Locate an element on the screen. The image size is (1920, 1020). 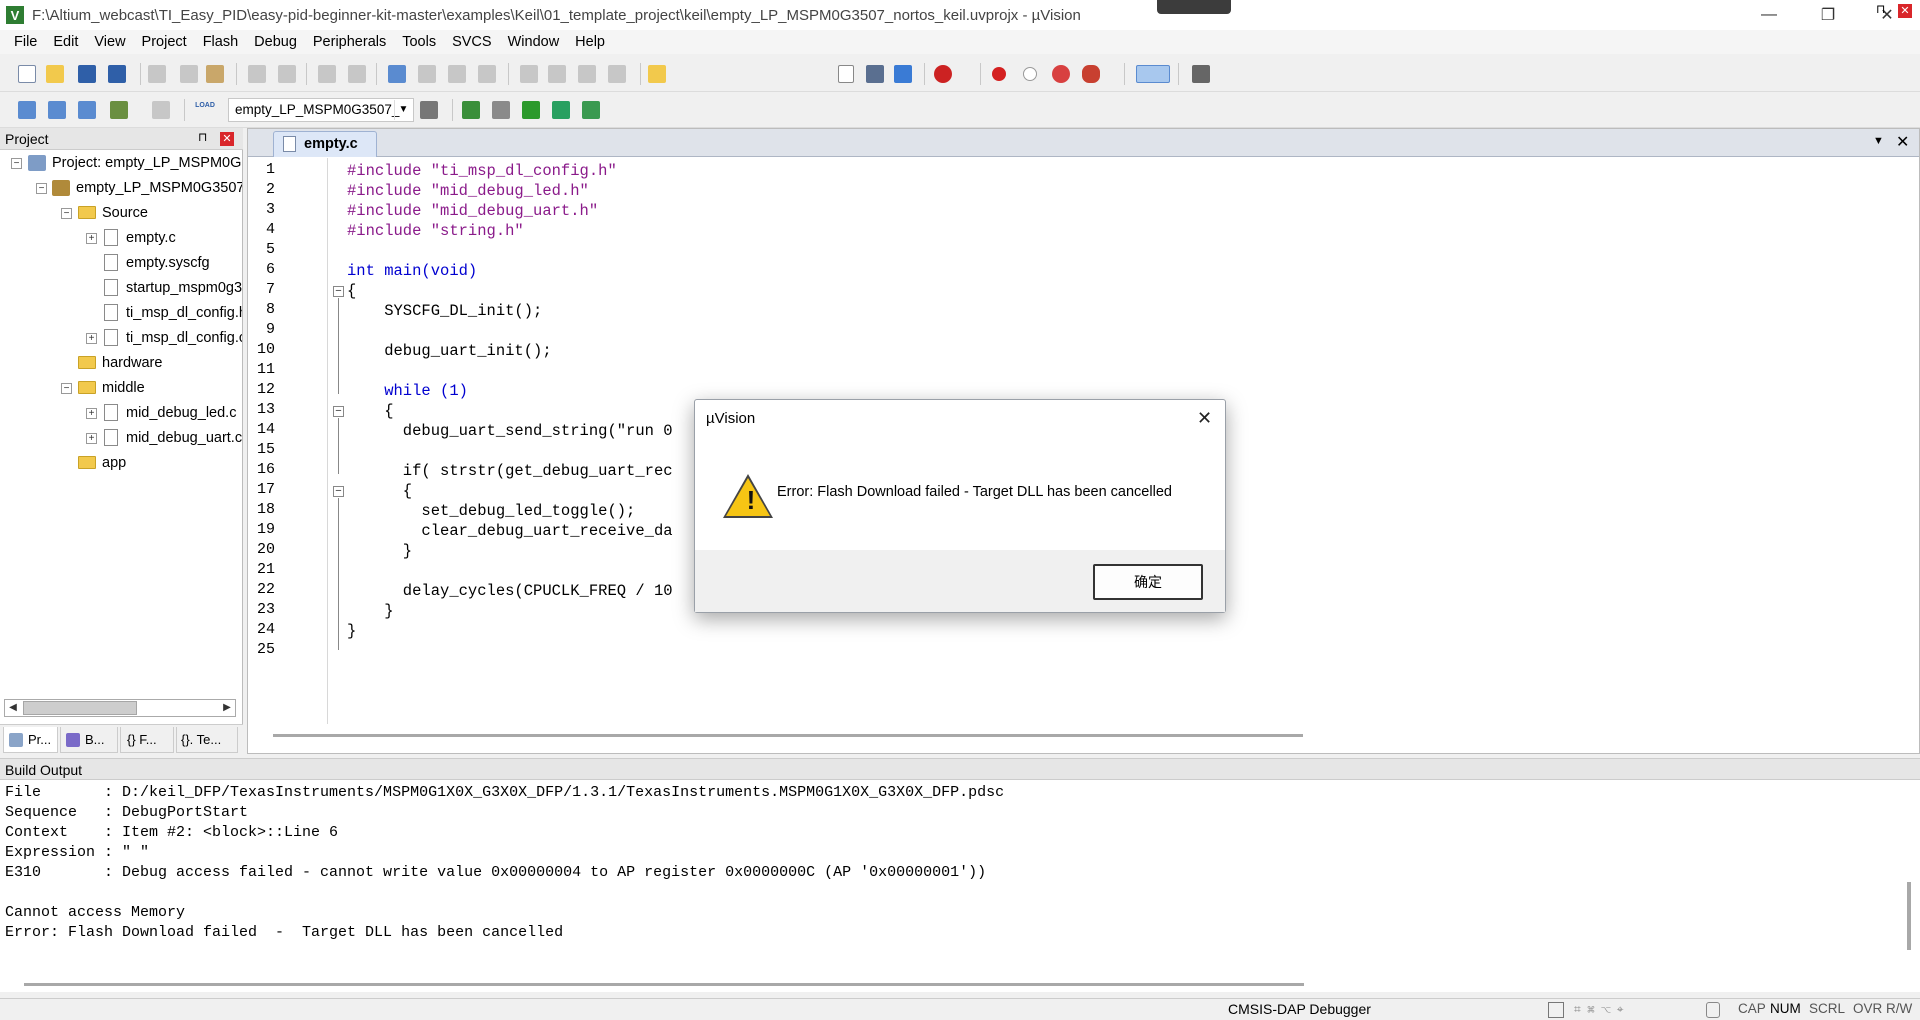
find-icon is located at coordinates (875, 74).